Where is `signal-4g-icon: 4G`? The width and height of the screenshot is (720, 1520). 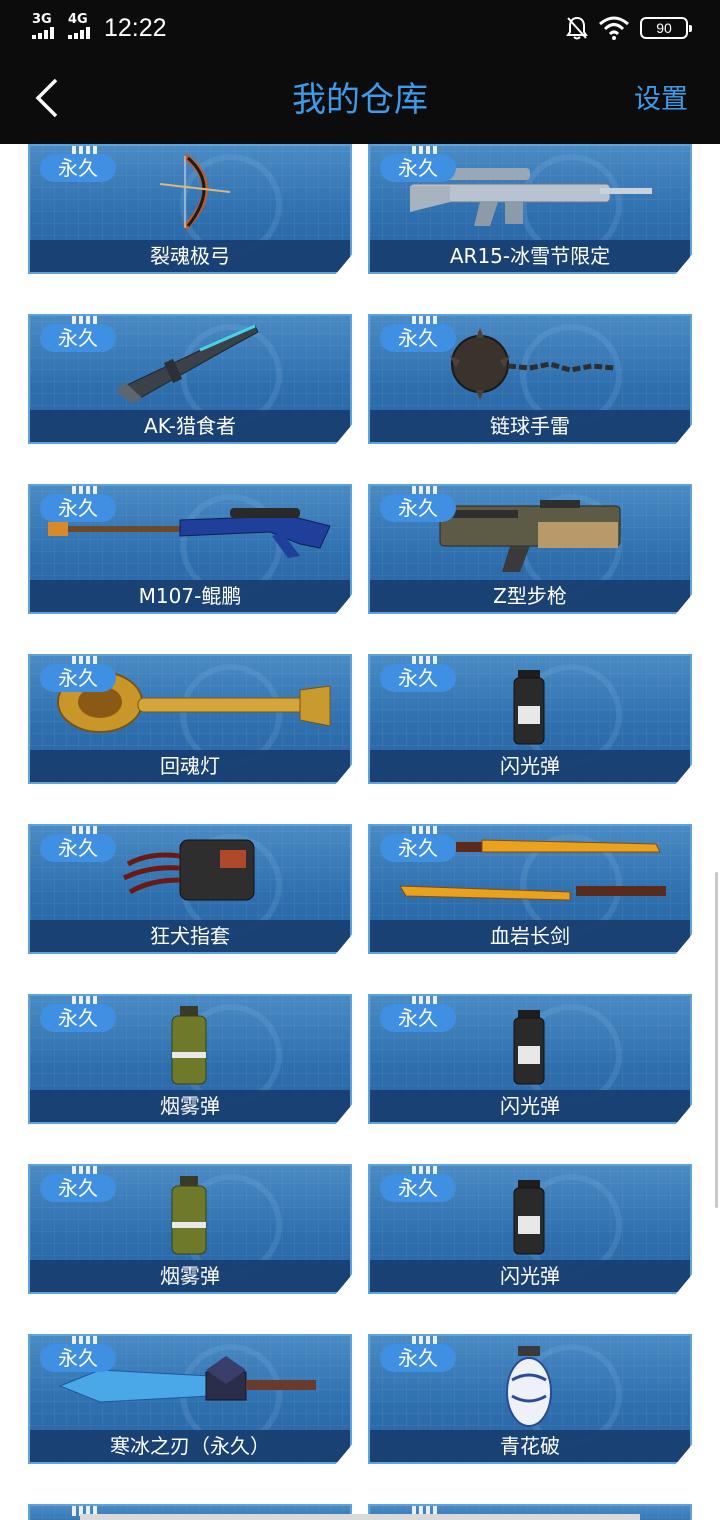 signal-4g-icon: 4G is located at coordinates (84, 26).